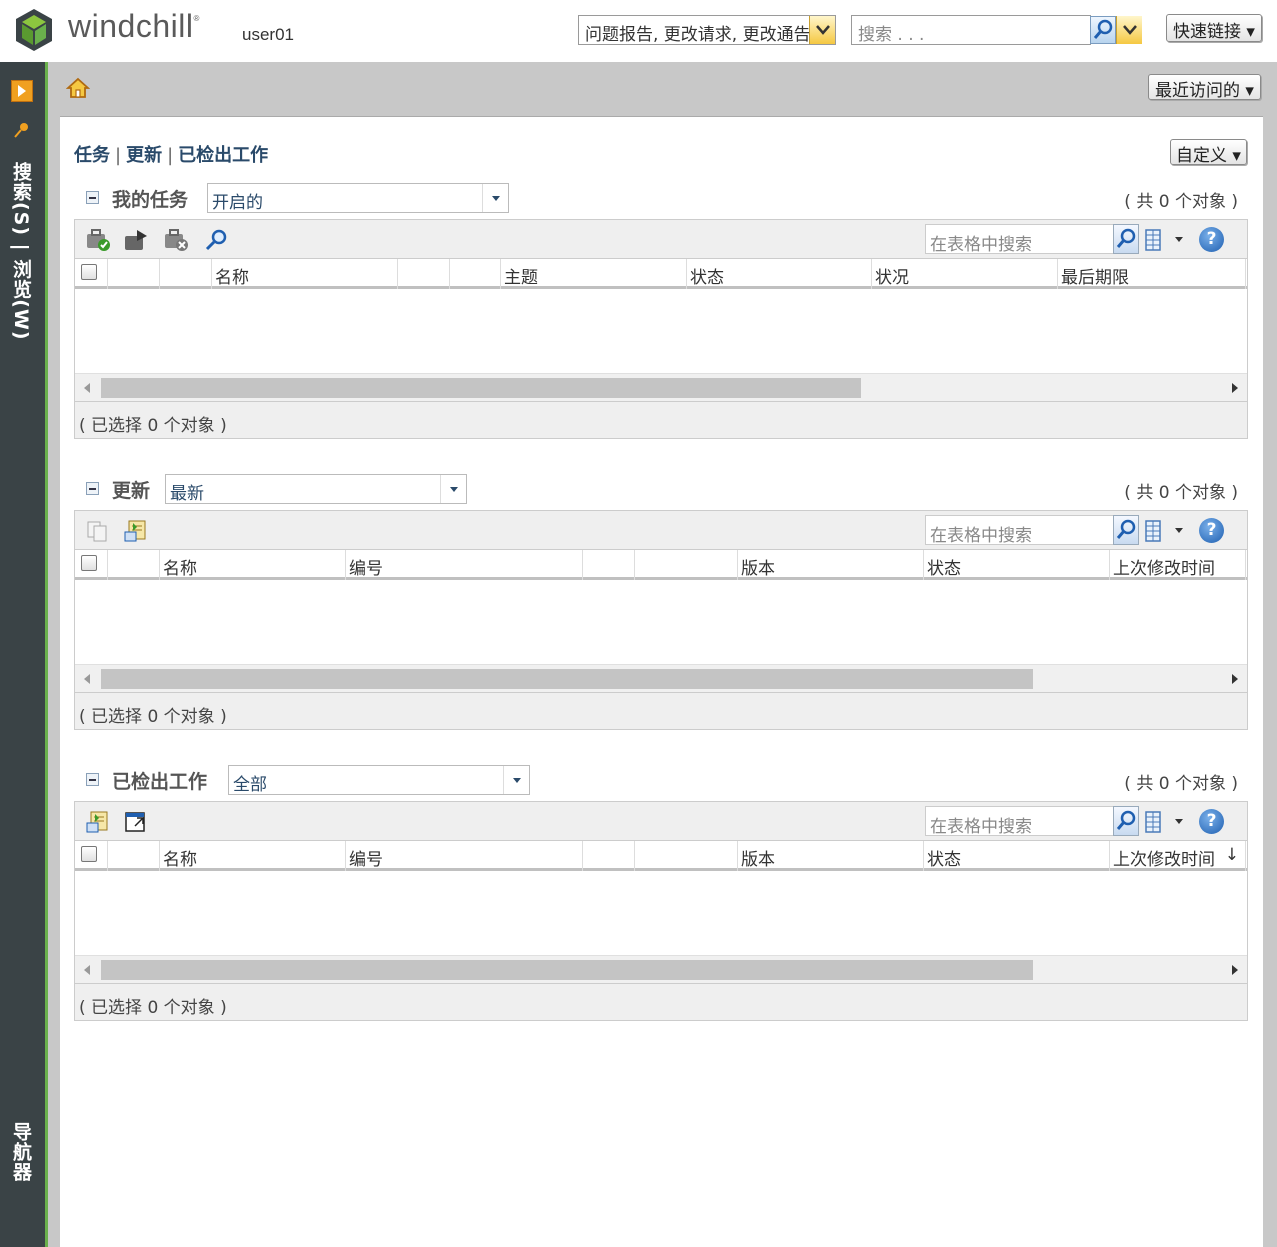 Image resolution: width=1277 pixels, height=1247 pixels. What do you see at coordinates (171, 155) in the screenshot?
I see `page-section-links: 任务 | 更新 | 已检出工作` at bounding box center [171, 155].